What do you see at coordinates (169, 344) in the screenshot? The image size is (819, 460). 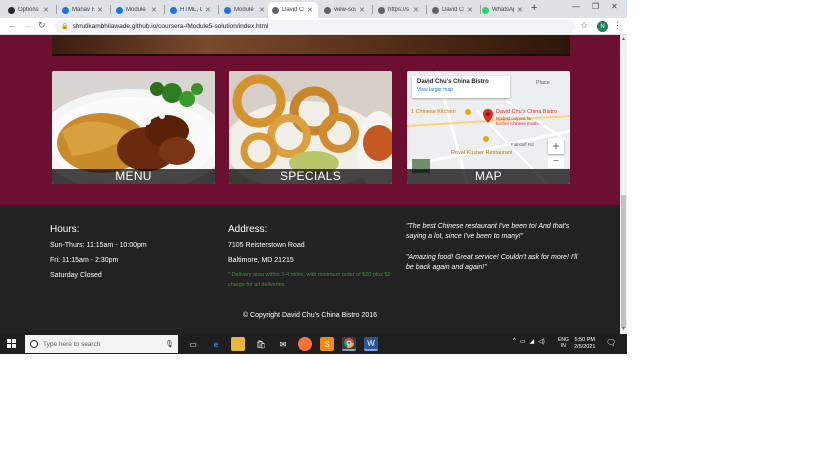 I see `microphone-icon: 🎙` at bounding box center [169, 344].